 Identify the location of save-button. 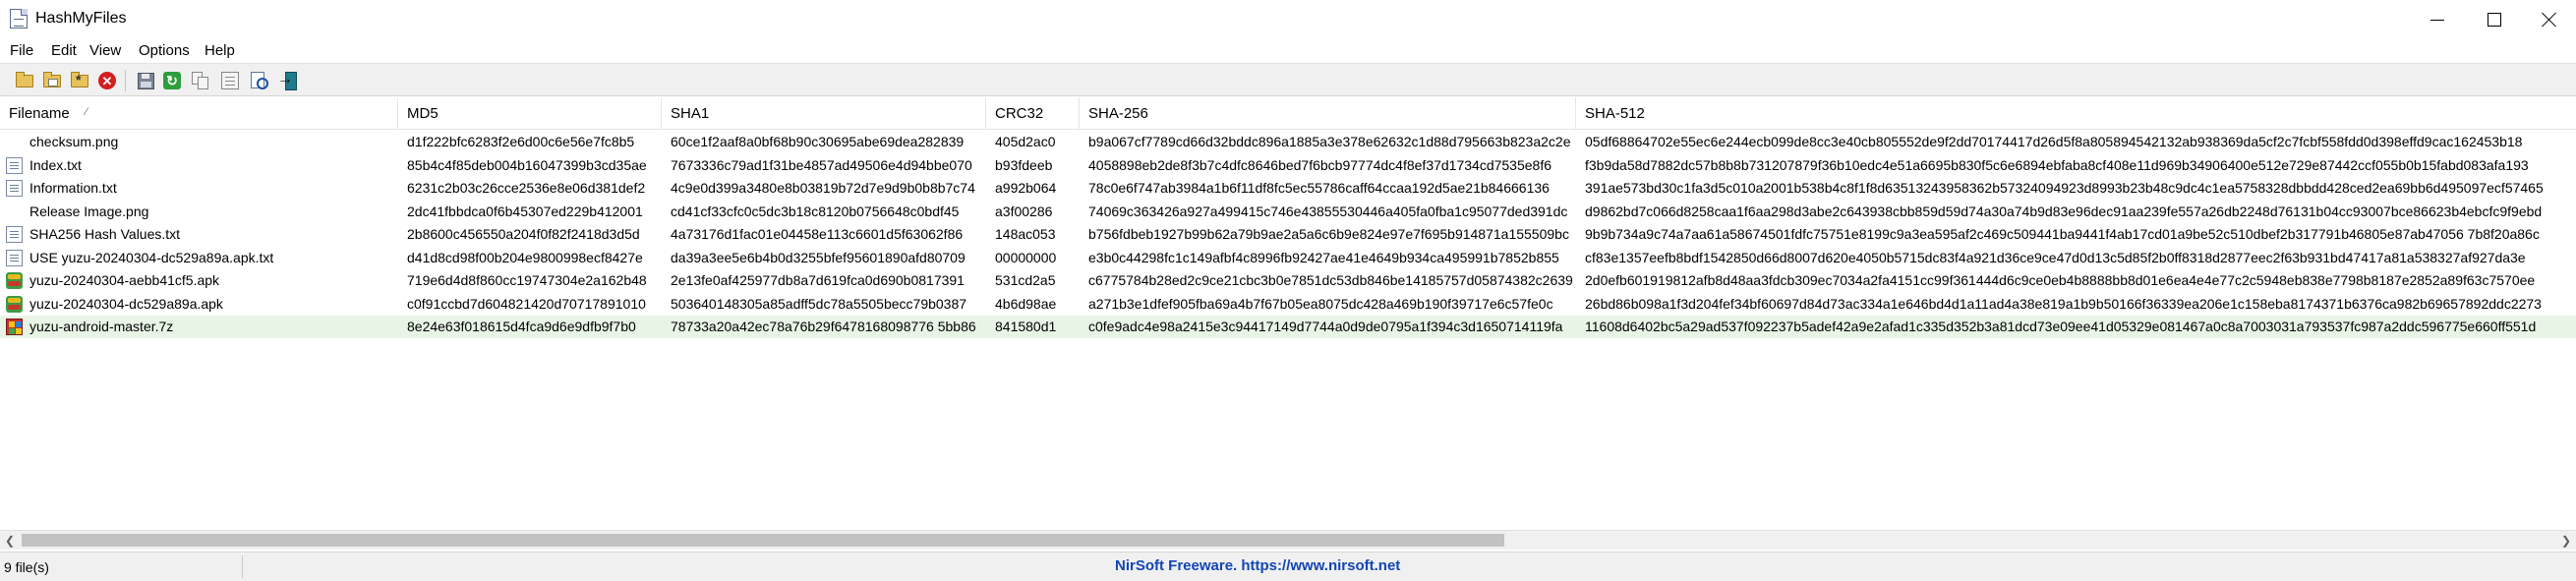
(145, 80).